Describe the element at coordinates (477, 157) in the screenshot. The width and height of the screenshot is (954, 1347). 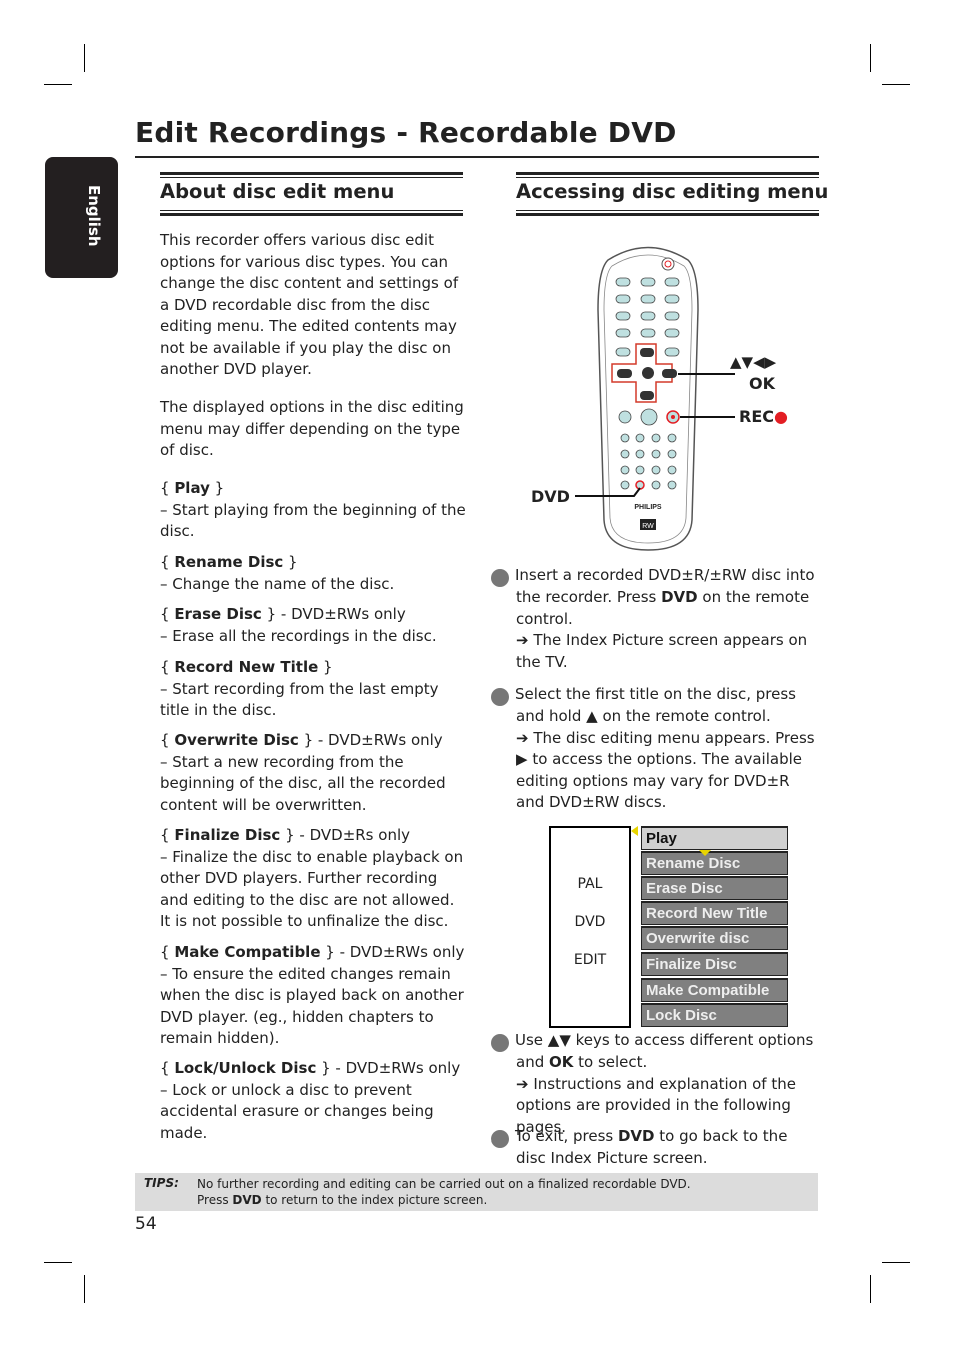
I see `title-divider` at that location.